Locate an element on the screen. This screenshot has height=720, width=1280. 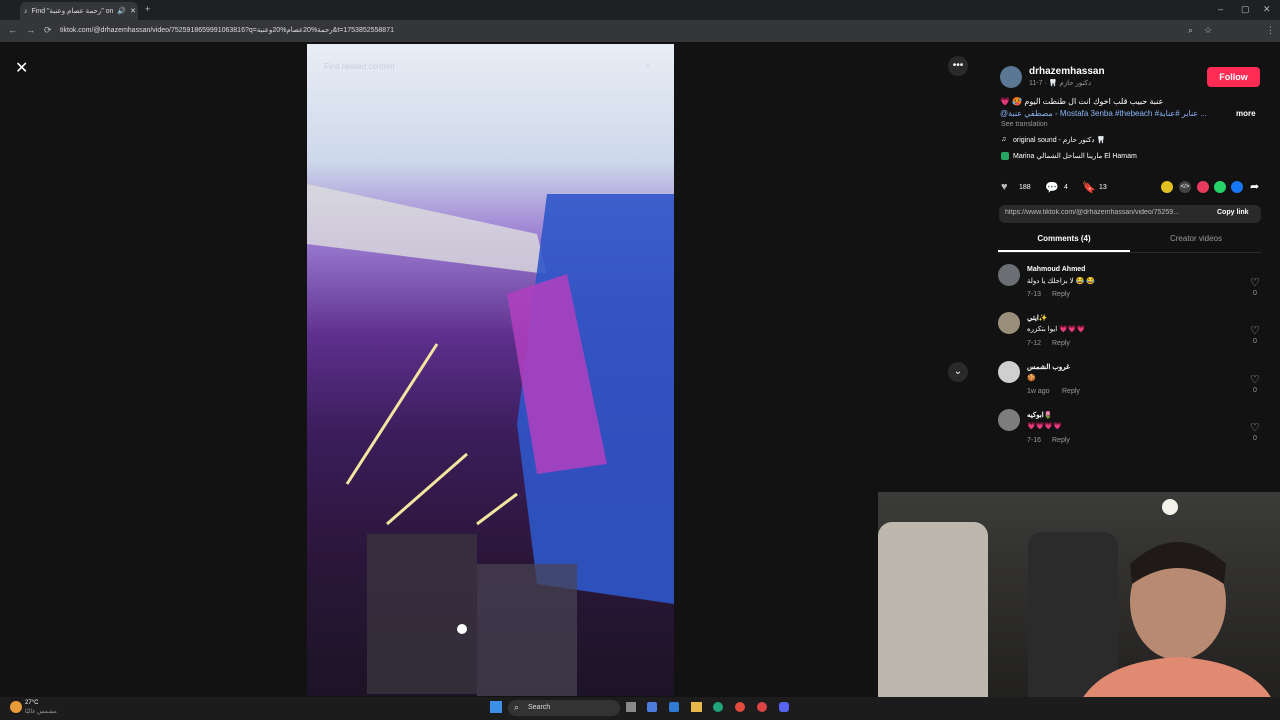
mail-icon is located at coordinates (674, 707).